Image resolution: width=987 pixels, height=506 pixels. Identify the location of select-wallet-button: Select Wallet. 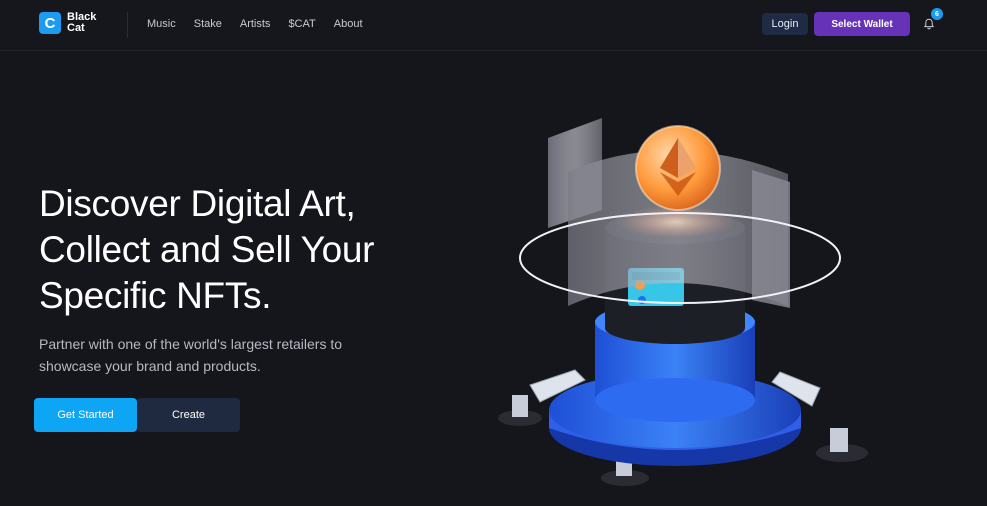
(862, 24).